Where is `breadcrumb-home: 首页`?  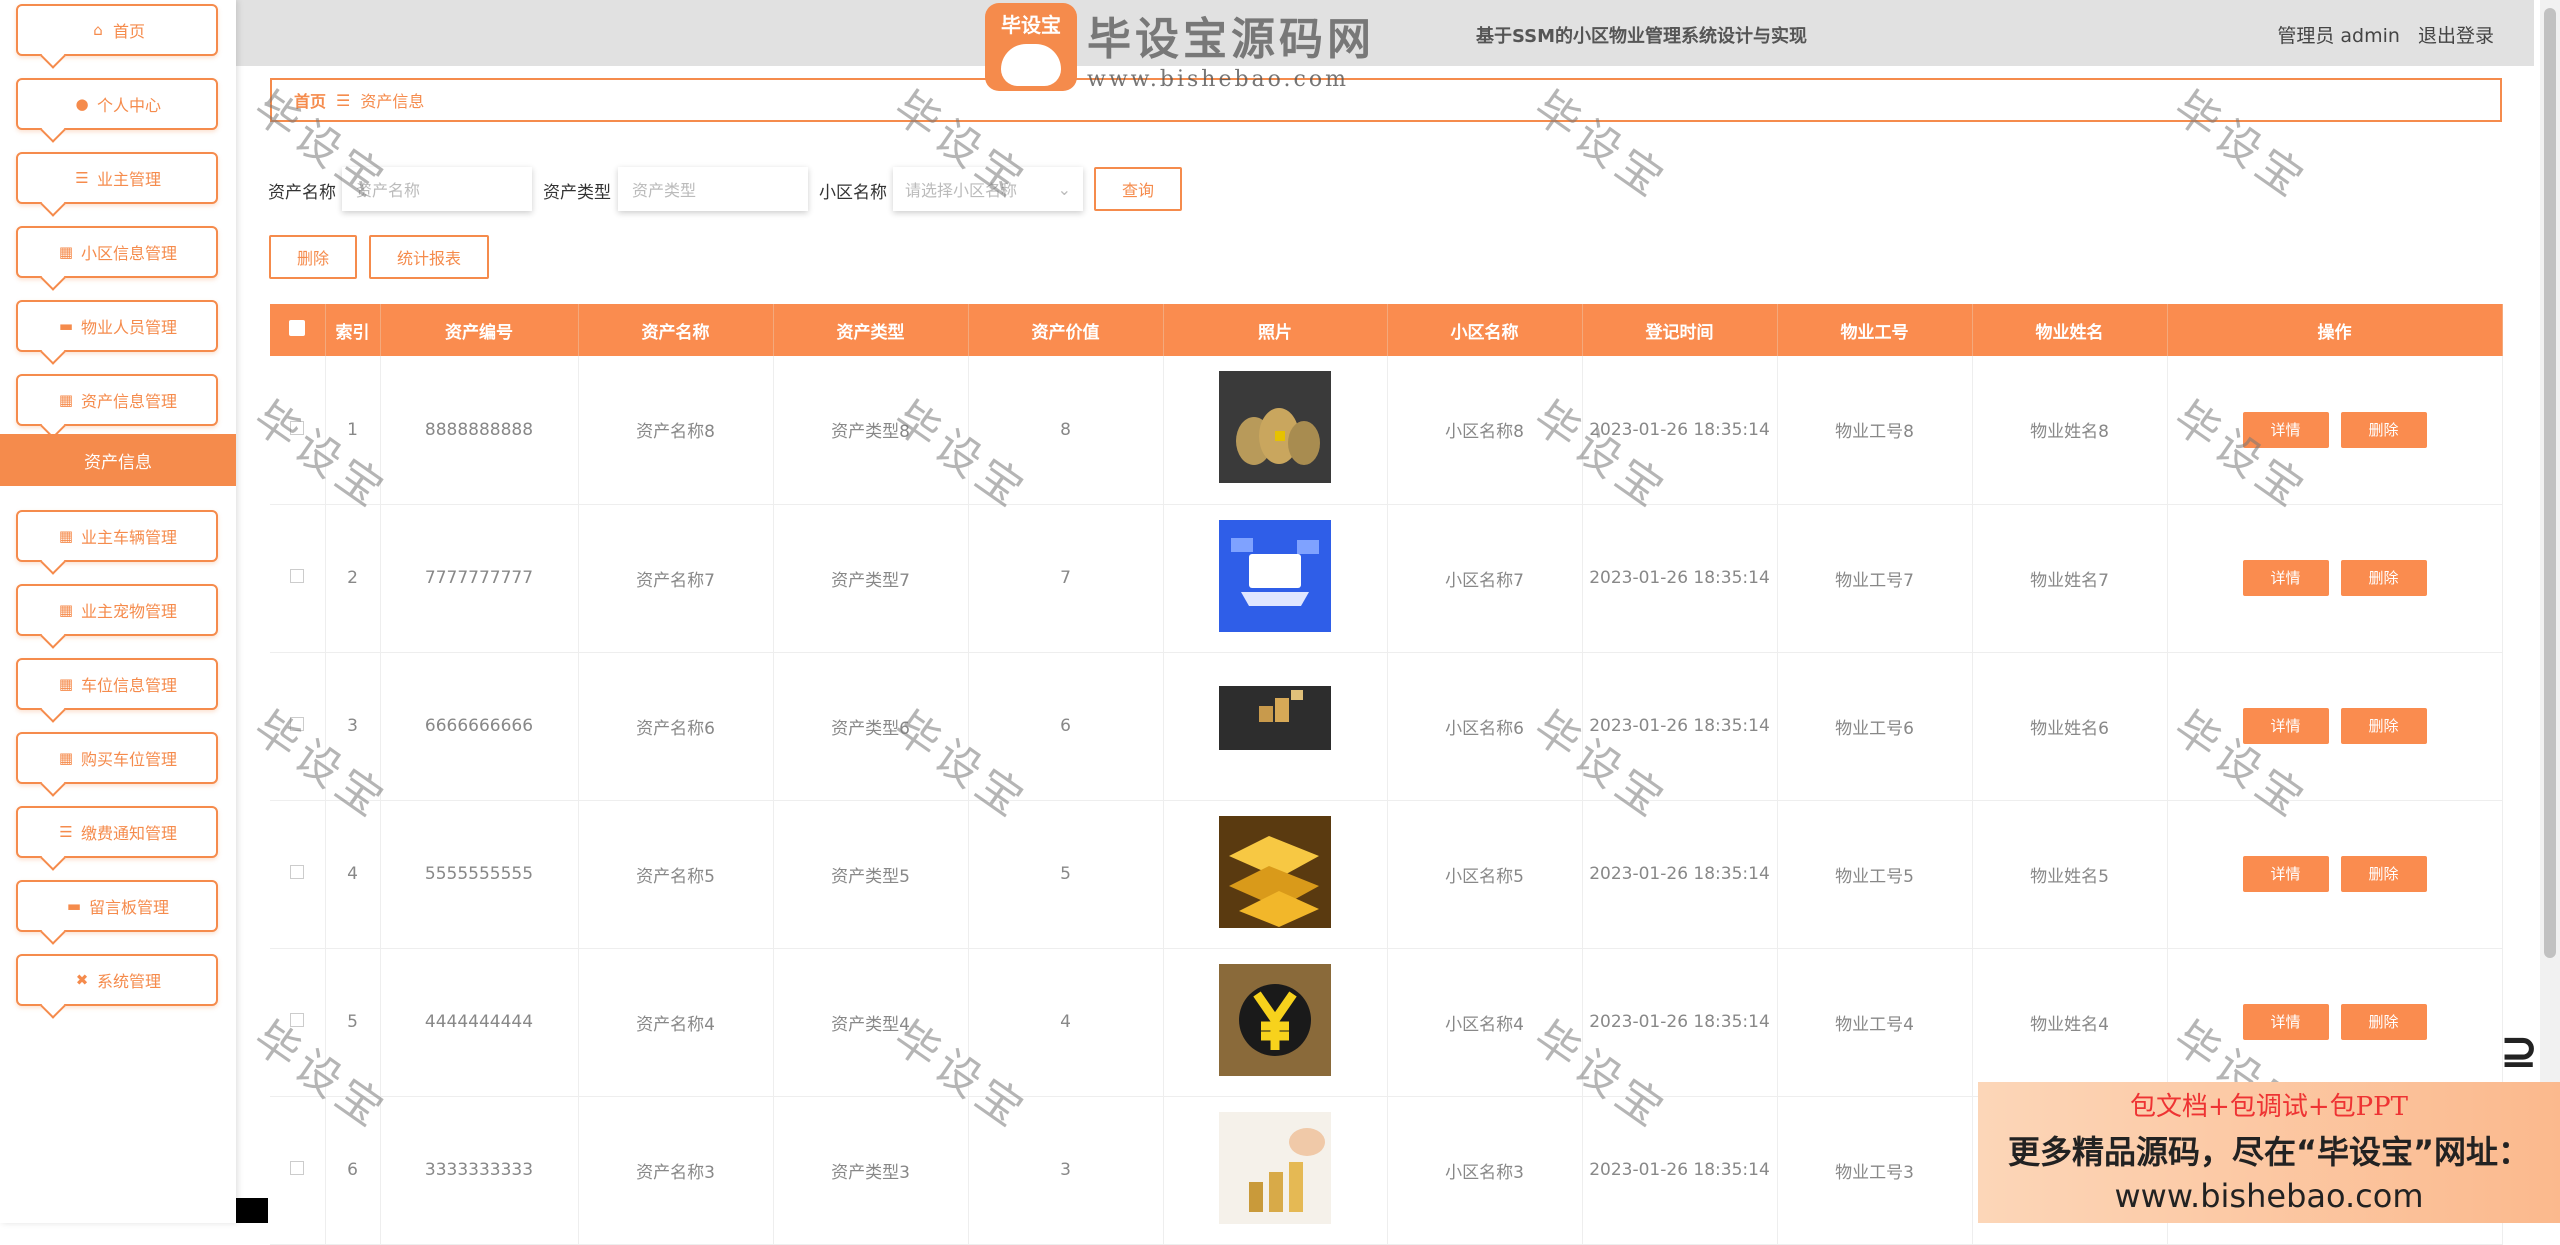
breadcrumb-home: 首页 is located at coordinates (310, 100).